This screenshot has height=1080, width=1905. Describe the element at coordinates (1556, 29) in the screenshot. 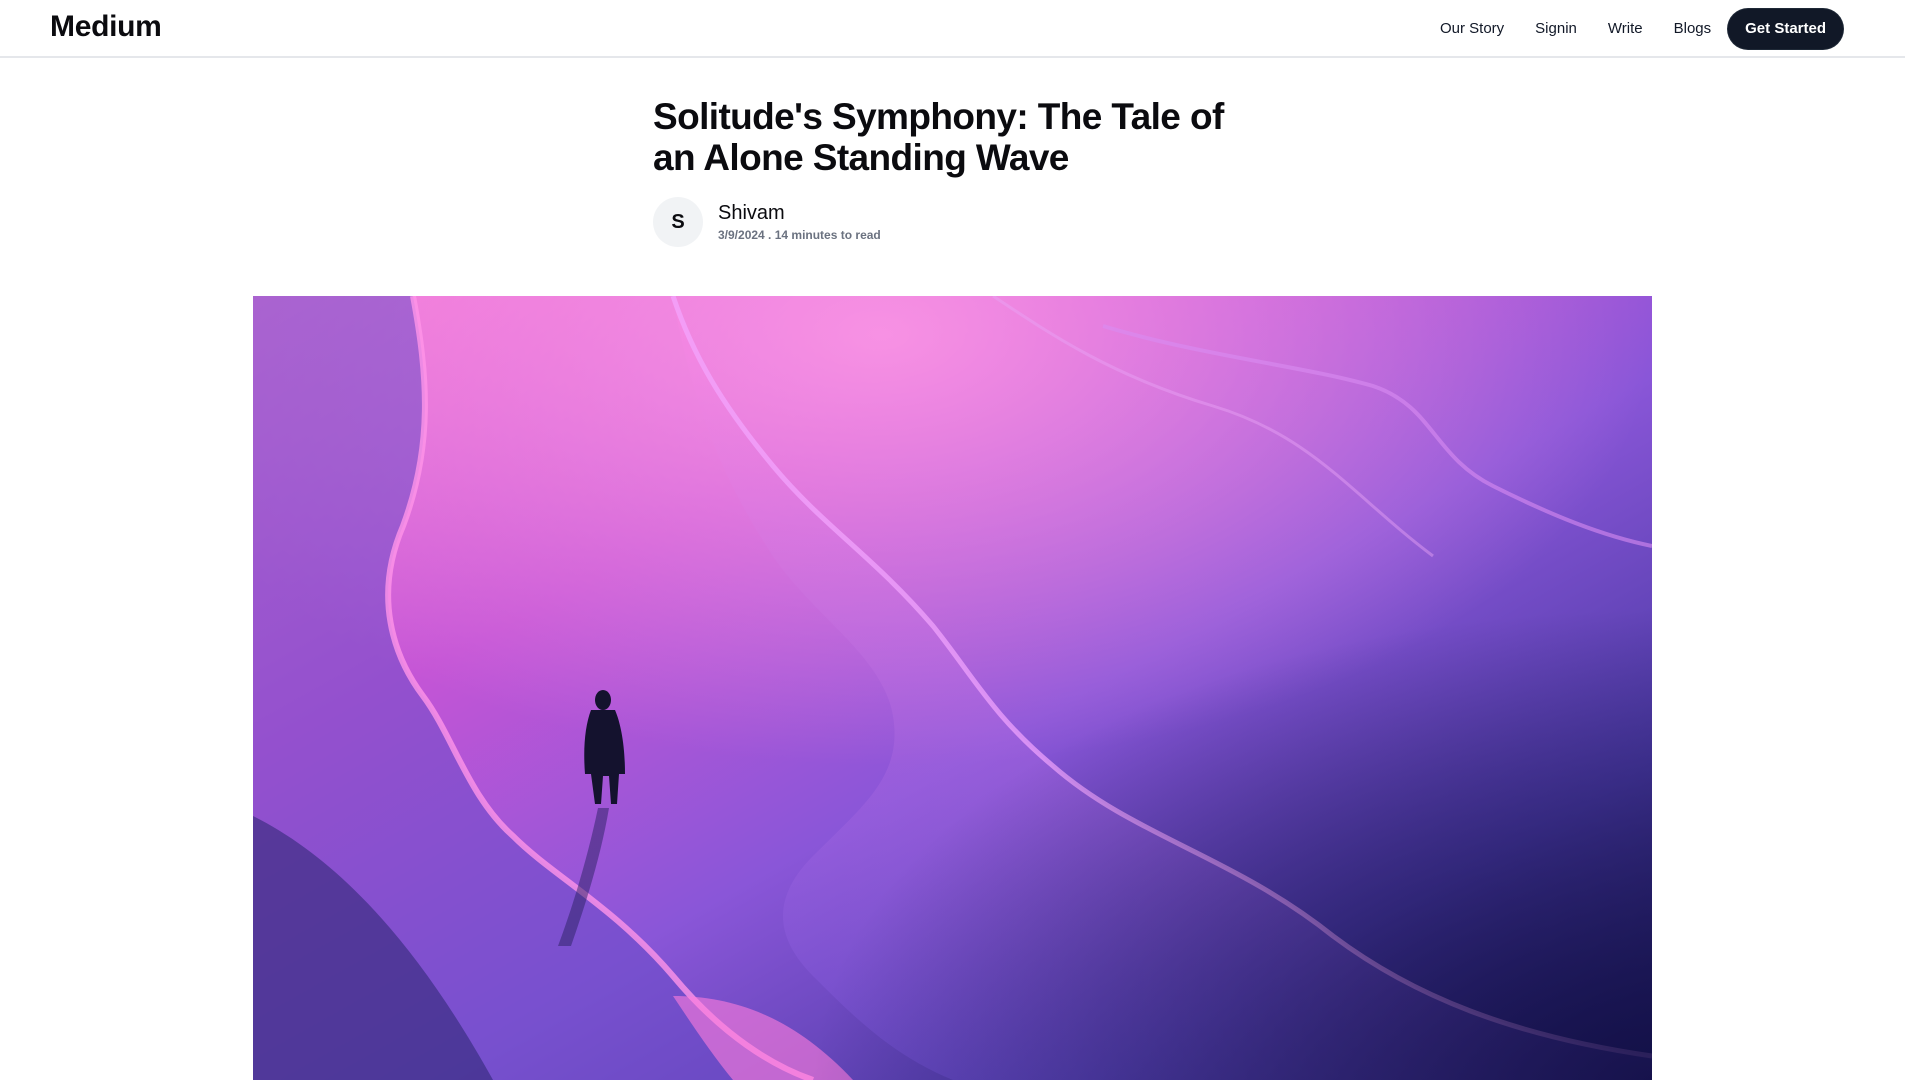

I see `nav-link-signin: Signin` at that location.